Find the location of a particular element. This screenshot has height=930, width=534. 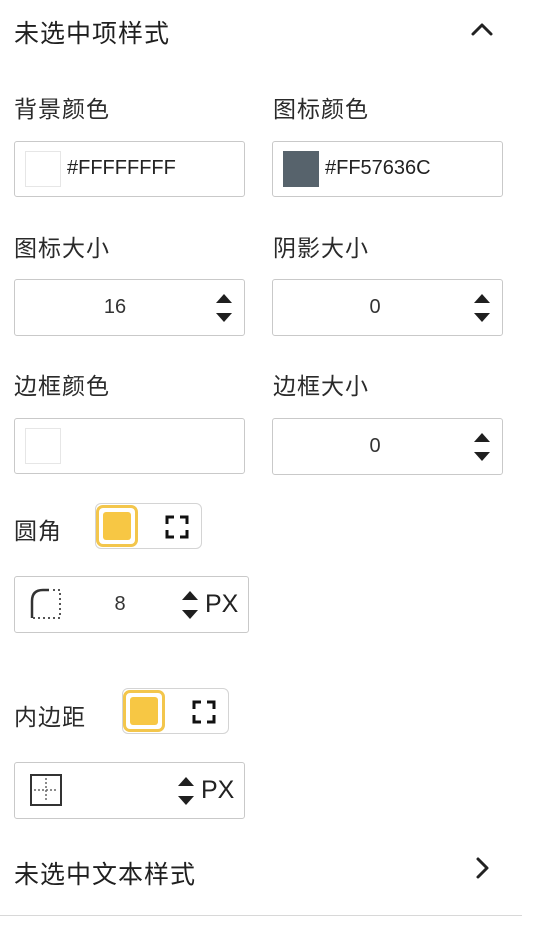

divider is located at coordinates (261, 915).